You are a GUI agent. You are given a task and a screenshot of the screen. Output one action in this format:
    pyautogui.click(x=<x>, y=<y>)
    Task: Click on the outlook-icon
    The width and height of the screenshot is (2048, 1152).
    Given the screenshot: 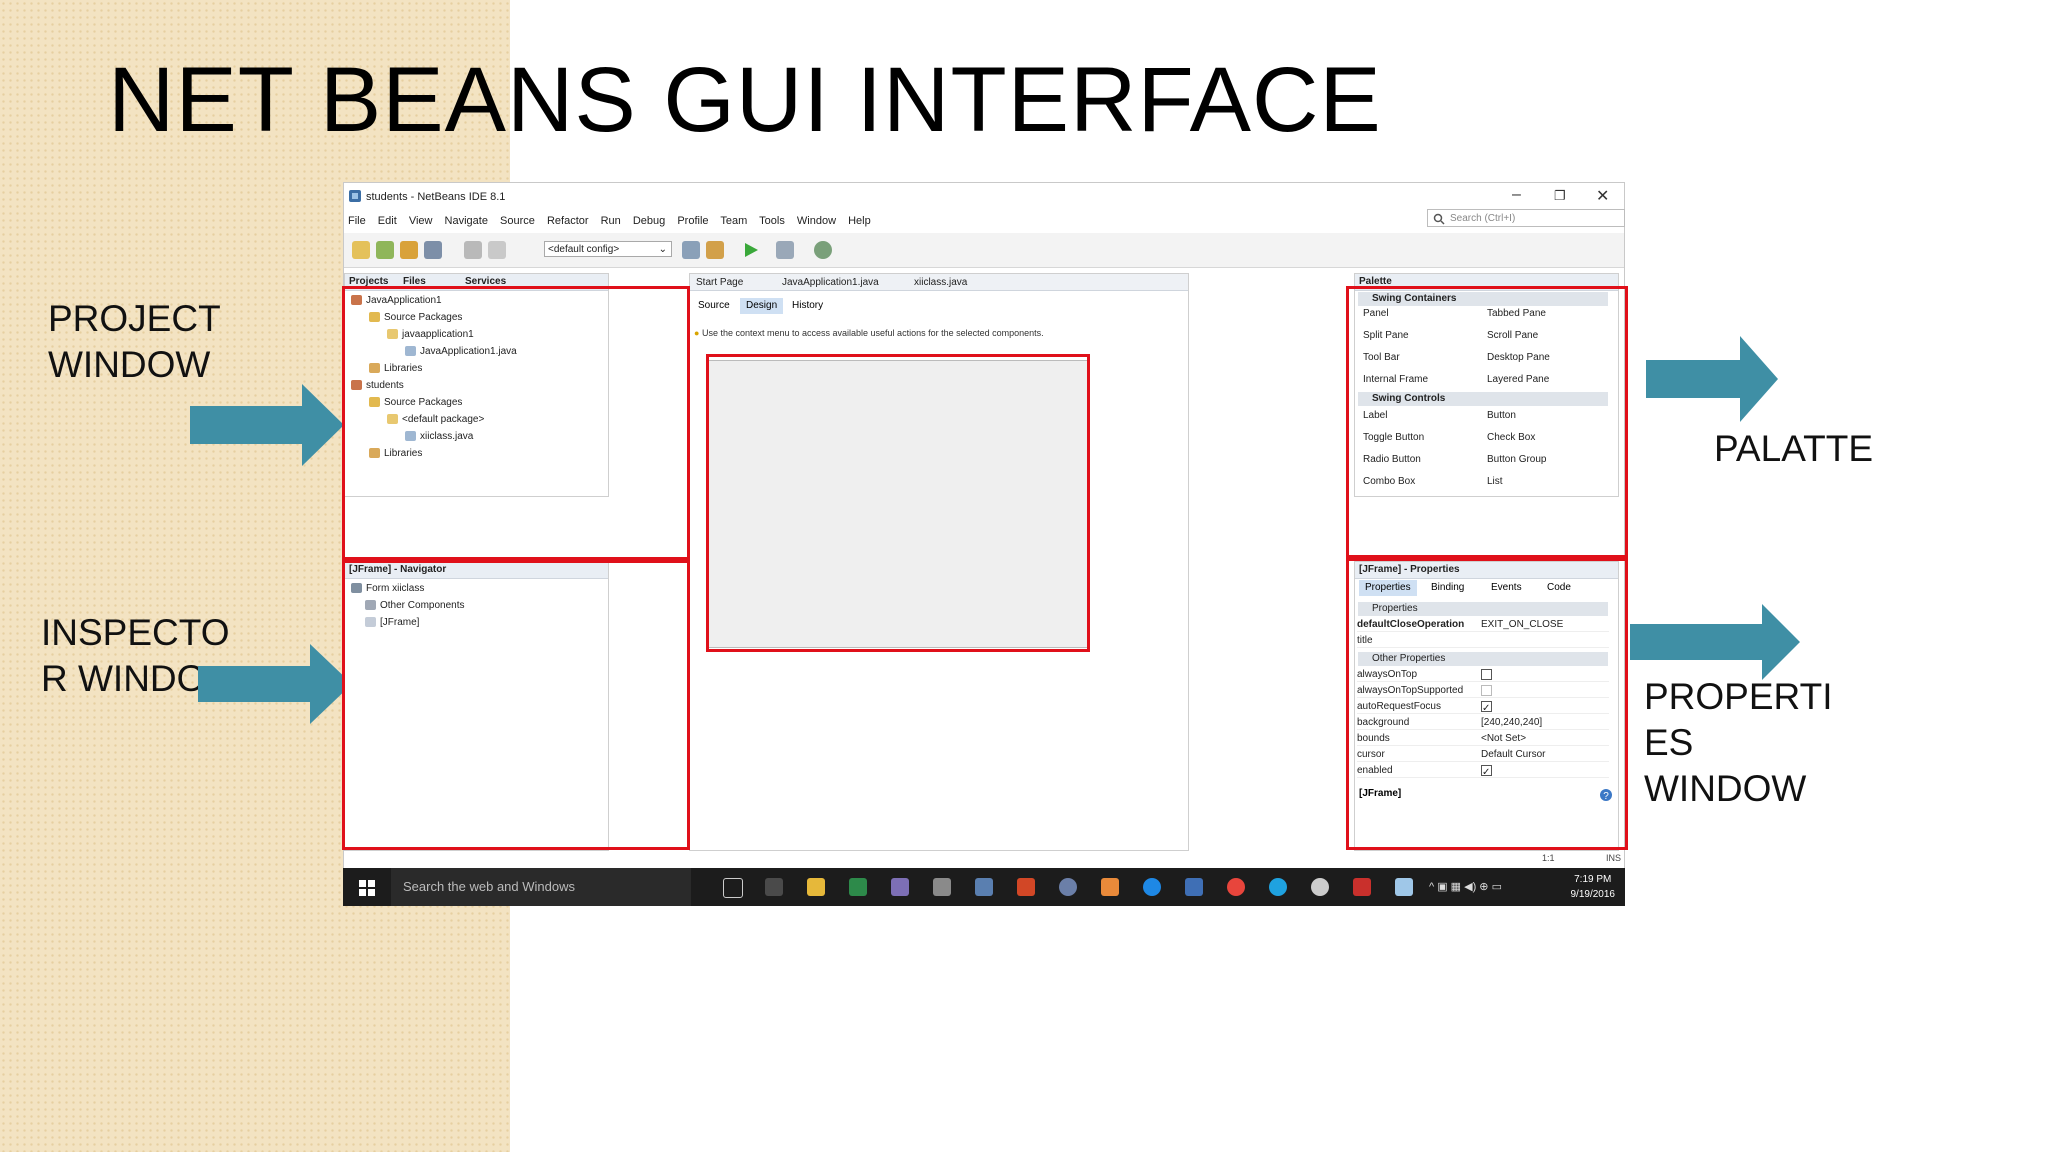 What is the action you would take?
    pyautogui.click(x=1194, y=887)
    